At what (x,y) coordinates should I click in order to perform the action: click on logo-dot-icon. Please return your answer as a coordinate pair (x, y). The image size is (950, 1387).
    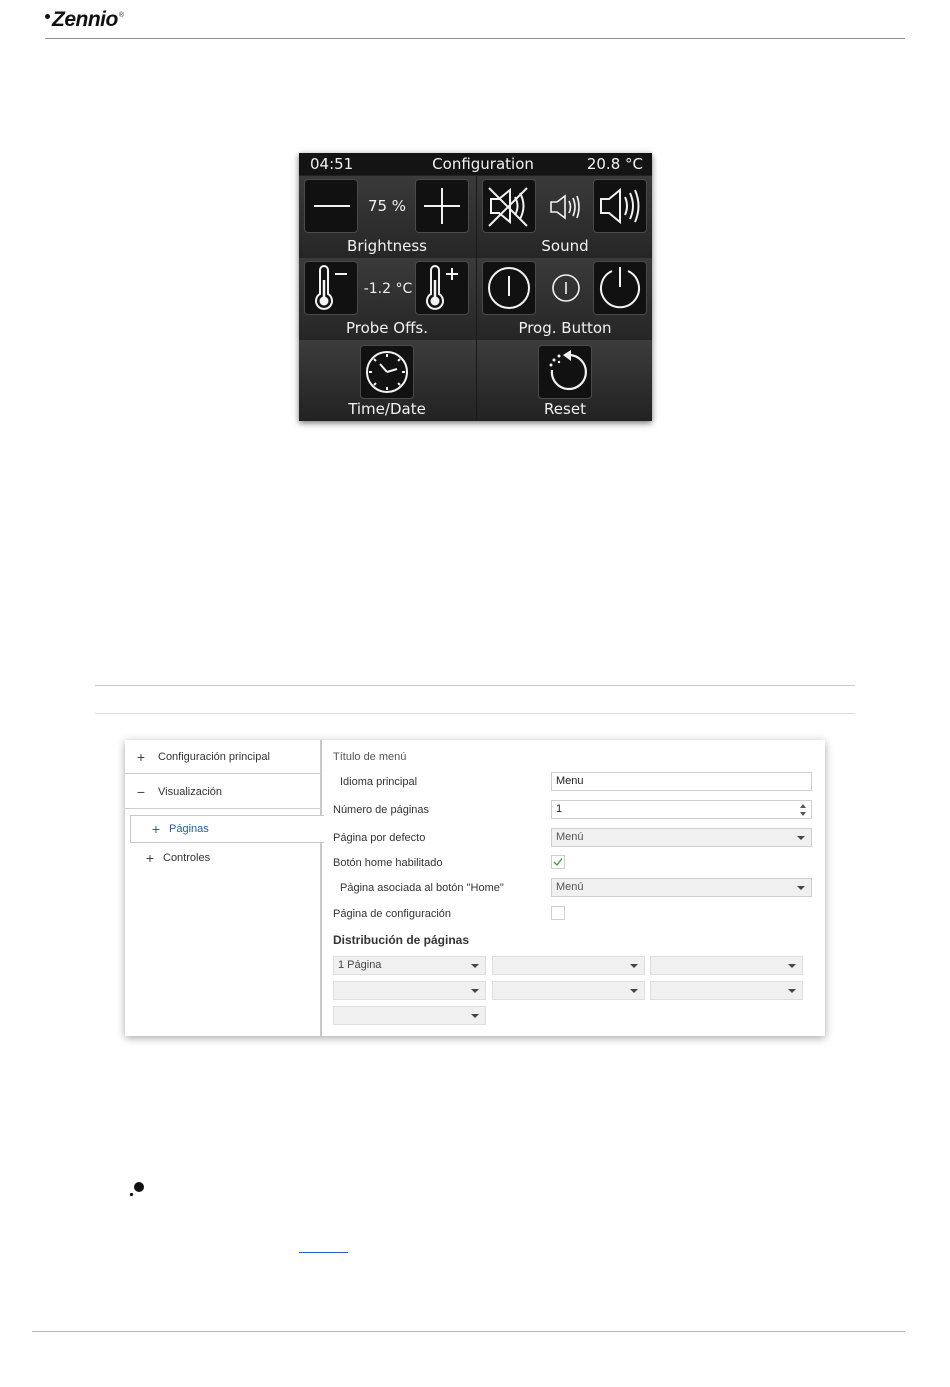
    Looking at the image, I should click on (47, 16).